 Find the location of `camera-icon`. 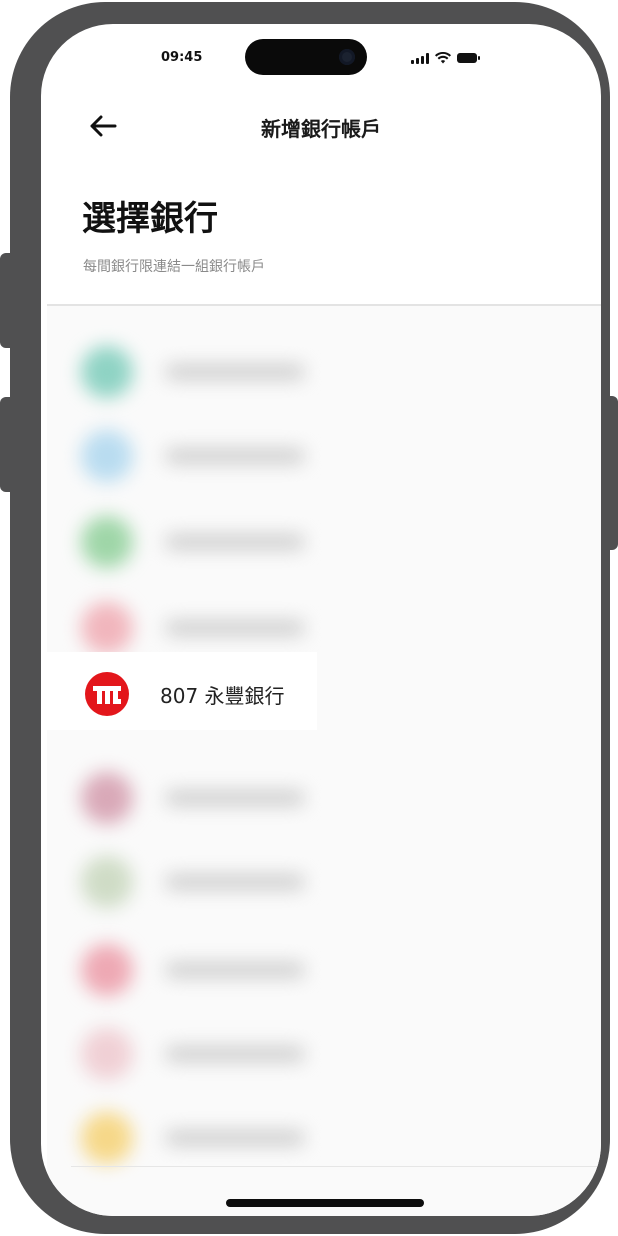

camera-icon is located at coordinates (347, 57).